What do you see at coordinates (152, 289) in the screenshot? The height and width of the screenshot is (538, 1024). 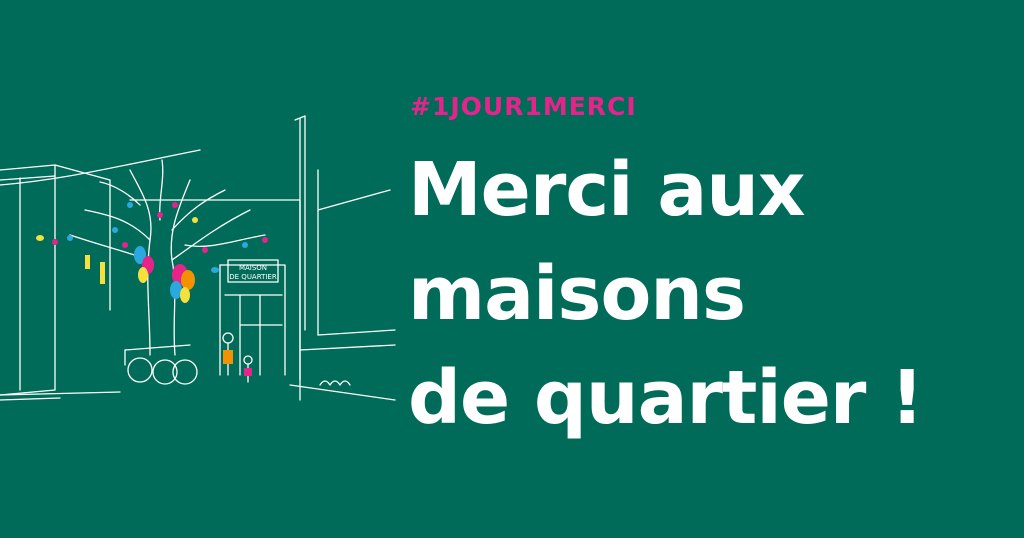 I see `tree-decorations` at bounding box center [152, 289].